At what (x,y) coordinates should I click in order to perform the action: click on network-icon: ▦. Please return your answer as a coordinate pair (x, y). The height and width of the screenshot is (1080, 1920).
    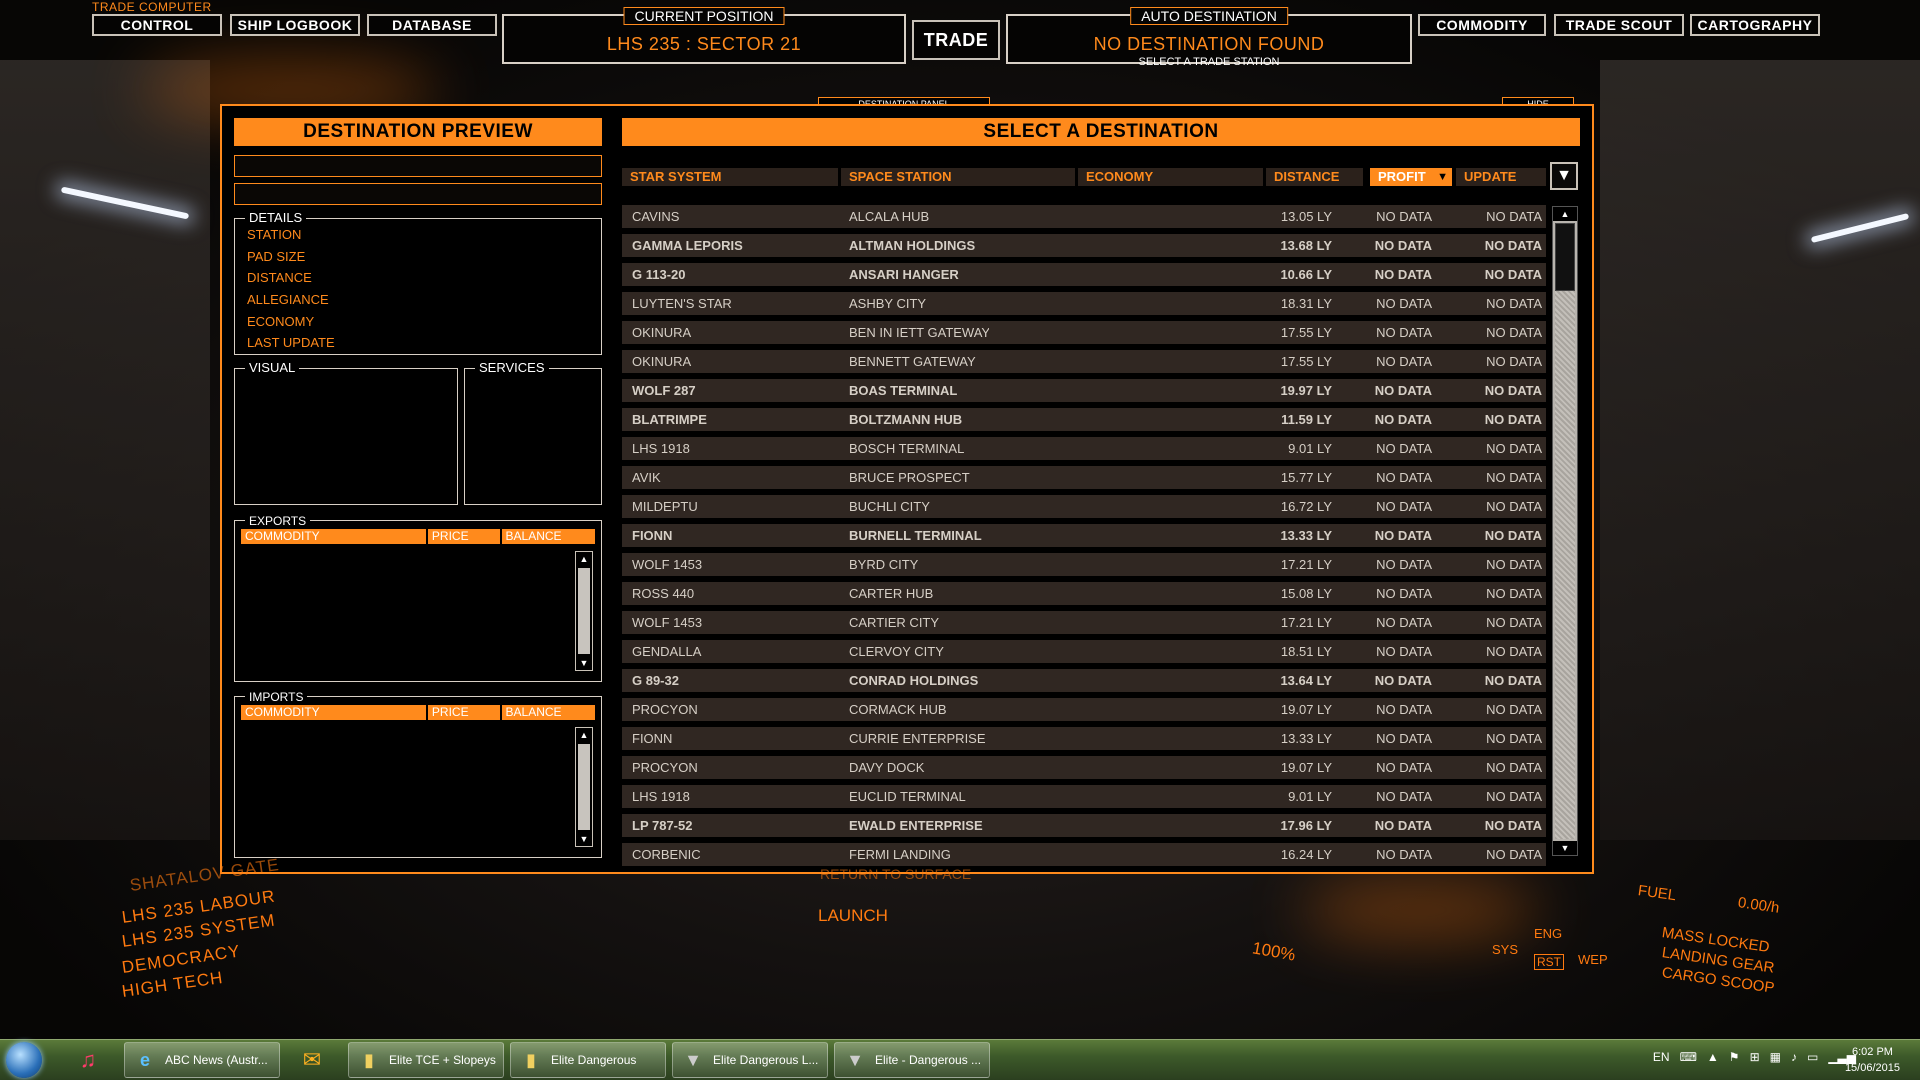
    Looking at the image, I should click on (1775, 1057).